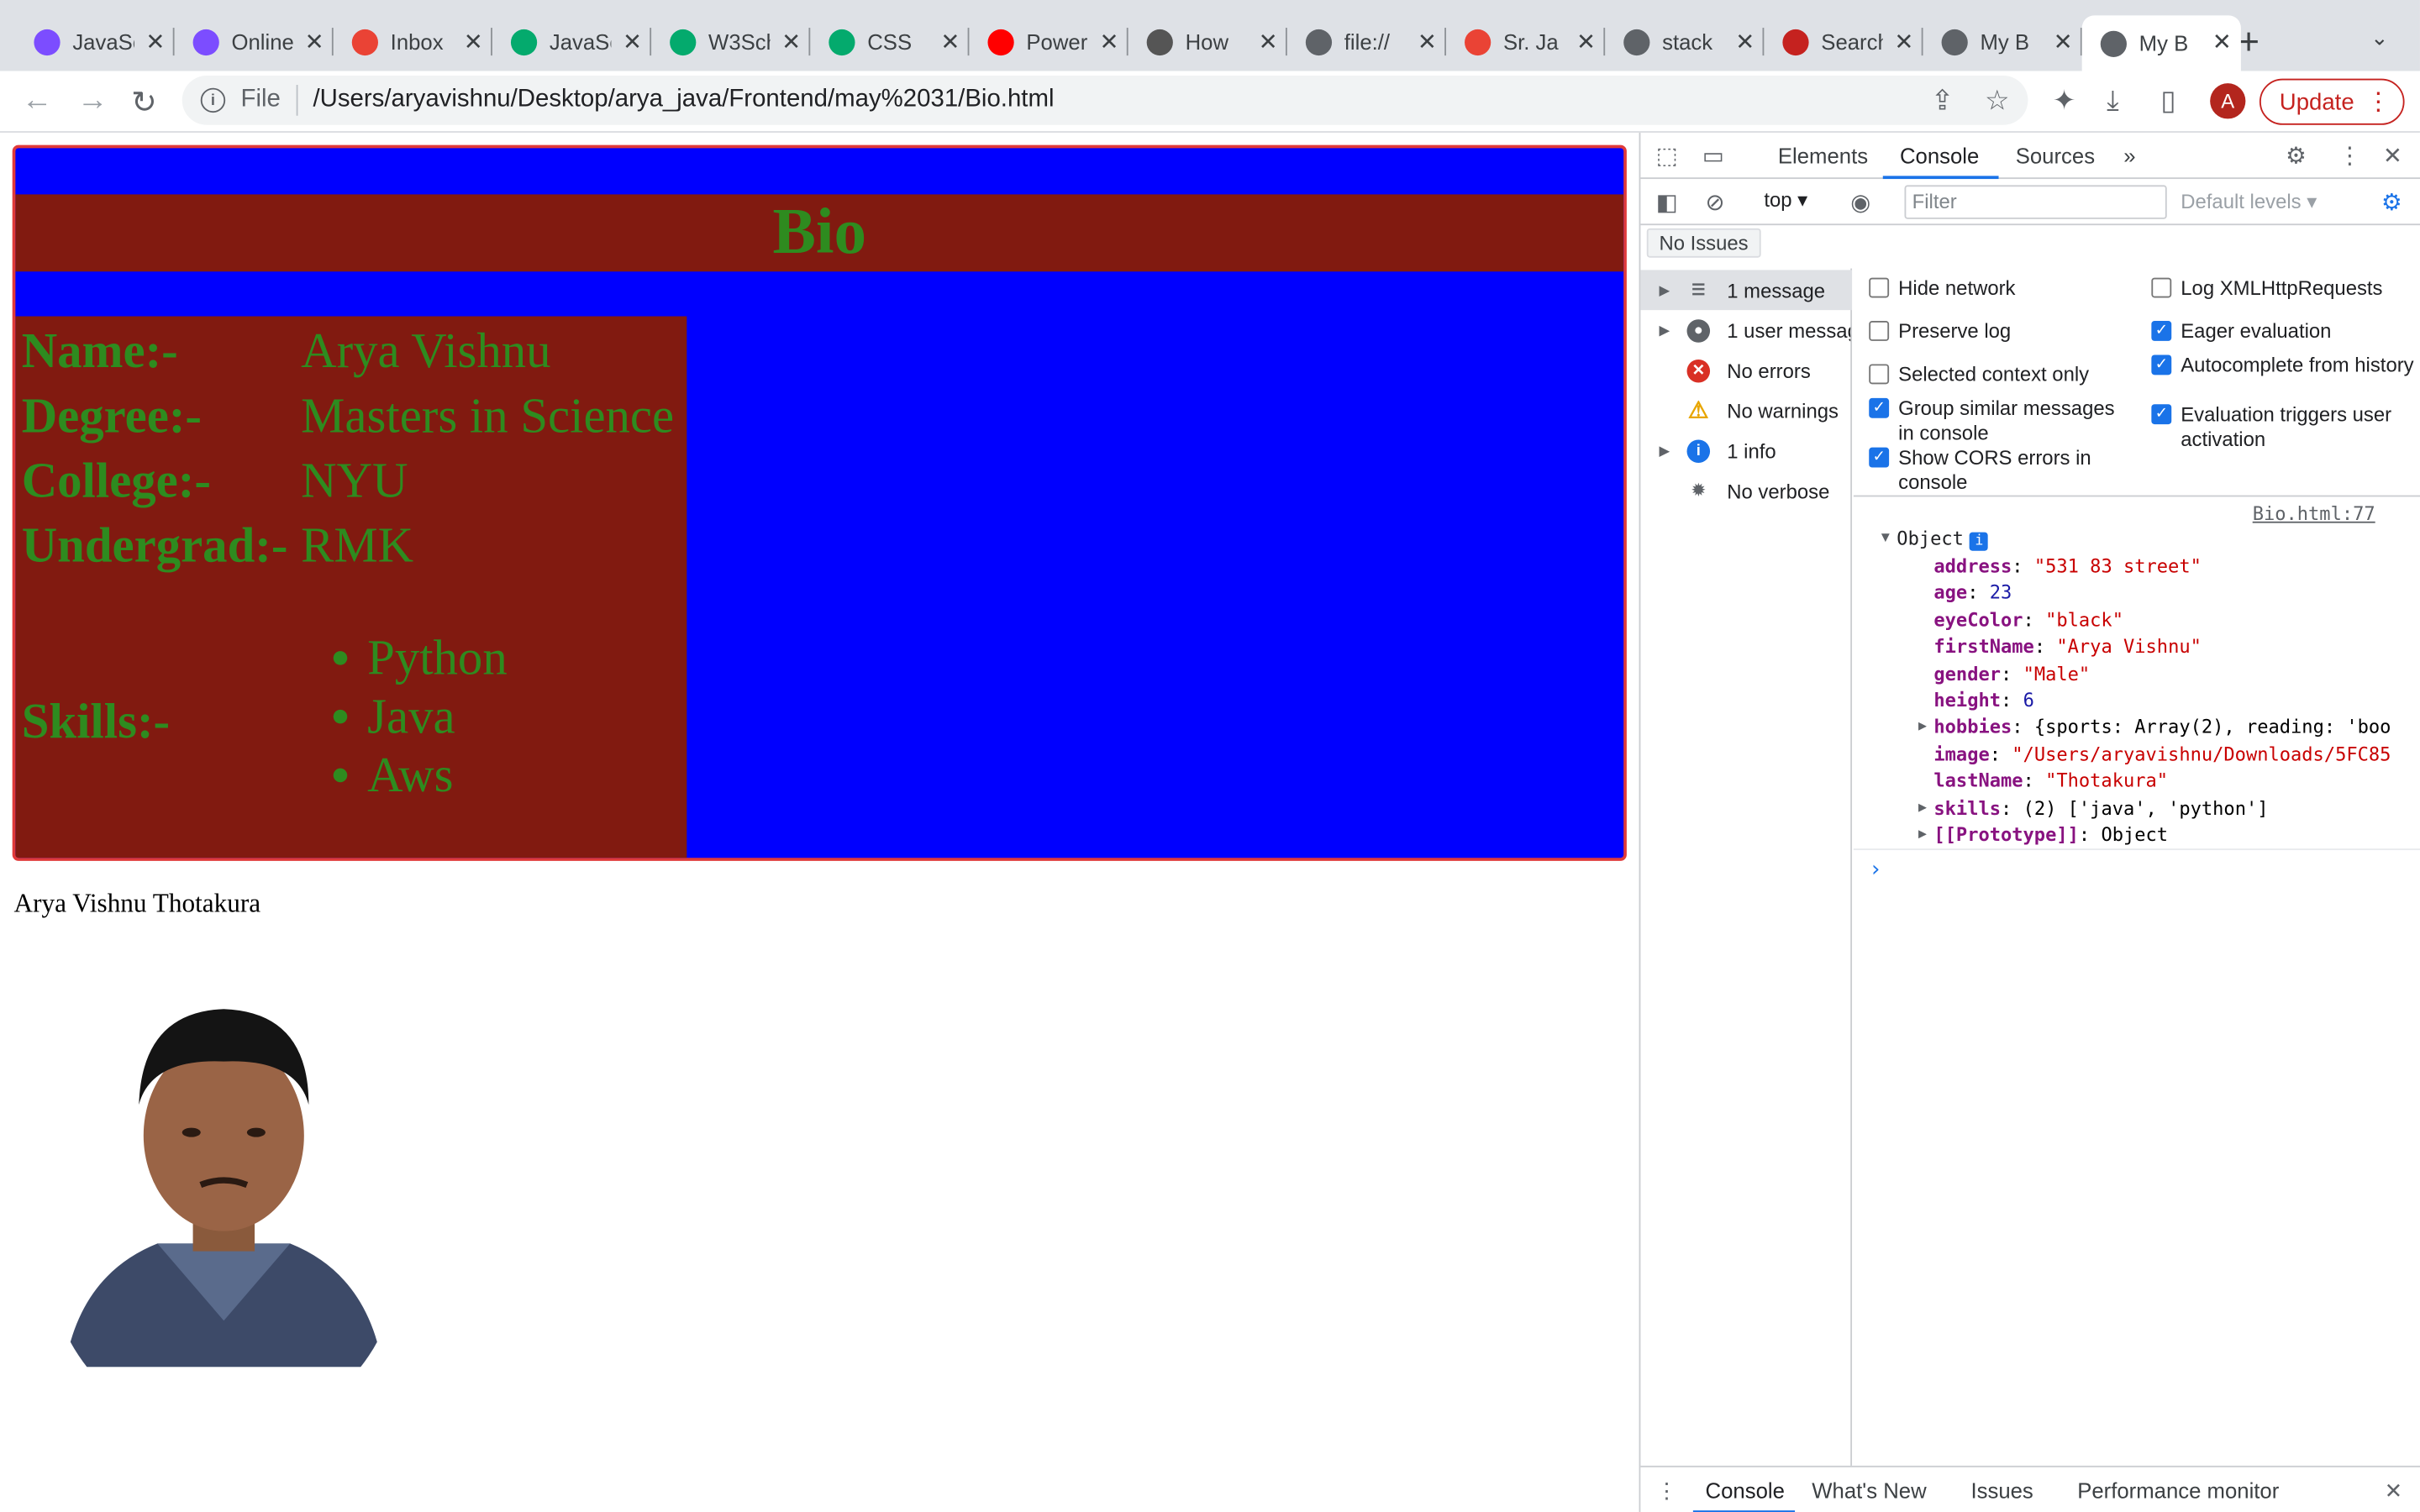 This screenshot has height=1512, width=2420. Describe the element at coordinates (2314, 514) in the screenshot. I see `source-link: Bio.html:77` at that location.